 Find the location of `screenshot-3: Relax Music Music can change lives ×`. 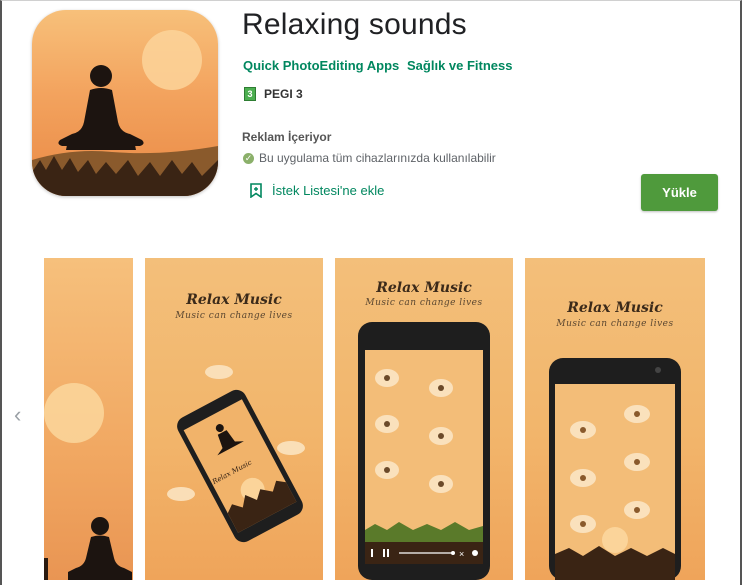

screenshot-3: Relax Music Music can change lives × is located at coordinates (424, 419).